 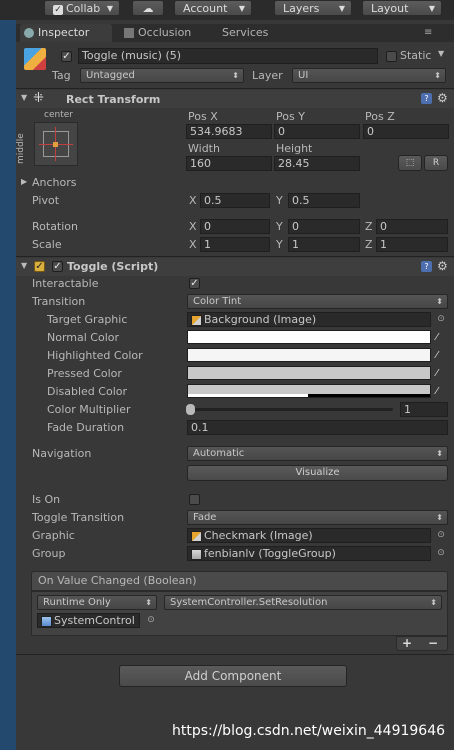 I want to click on group-field: fenbianlv (ToggleGroup), so click(x=309, y=553).